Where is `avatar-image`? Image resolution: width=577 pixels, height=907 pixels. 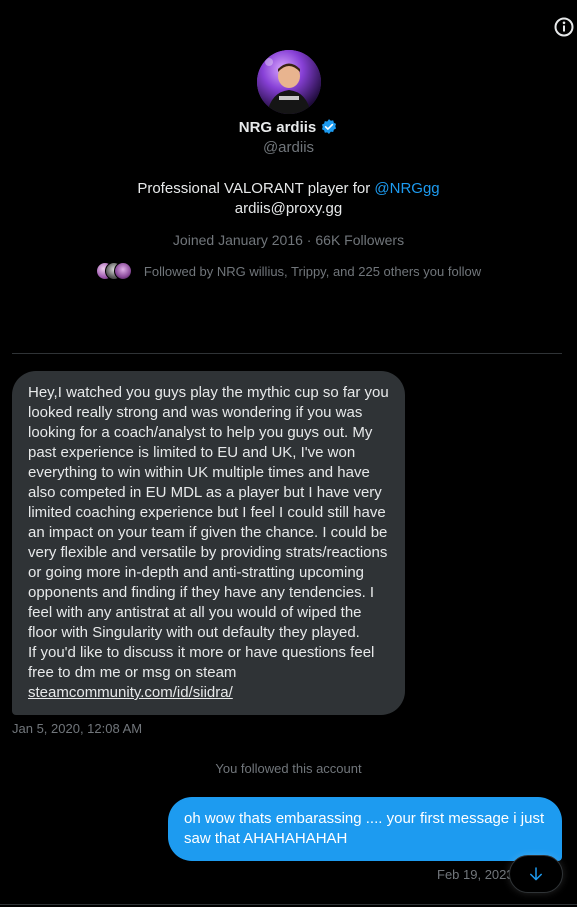
avatar-image is located at coordinates (288, 82).